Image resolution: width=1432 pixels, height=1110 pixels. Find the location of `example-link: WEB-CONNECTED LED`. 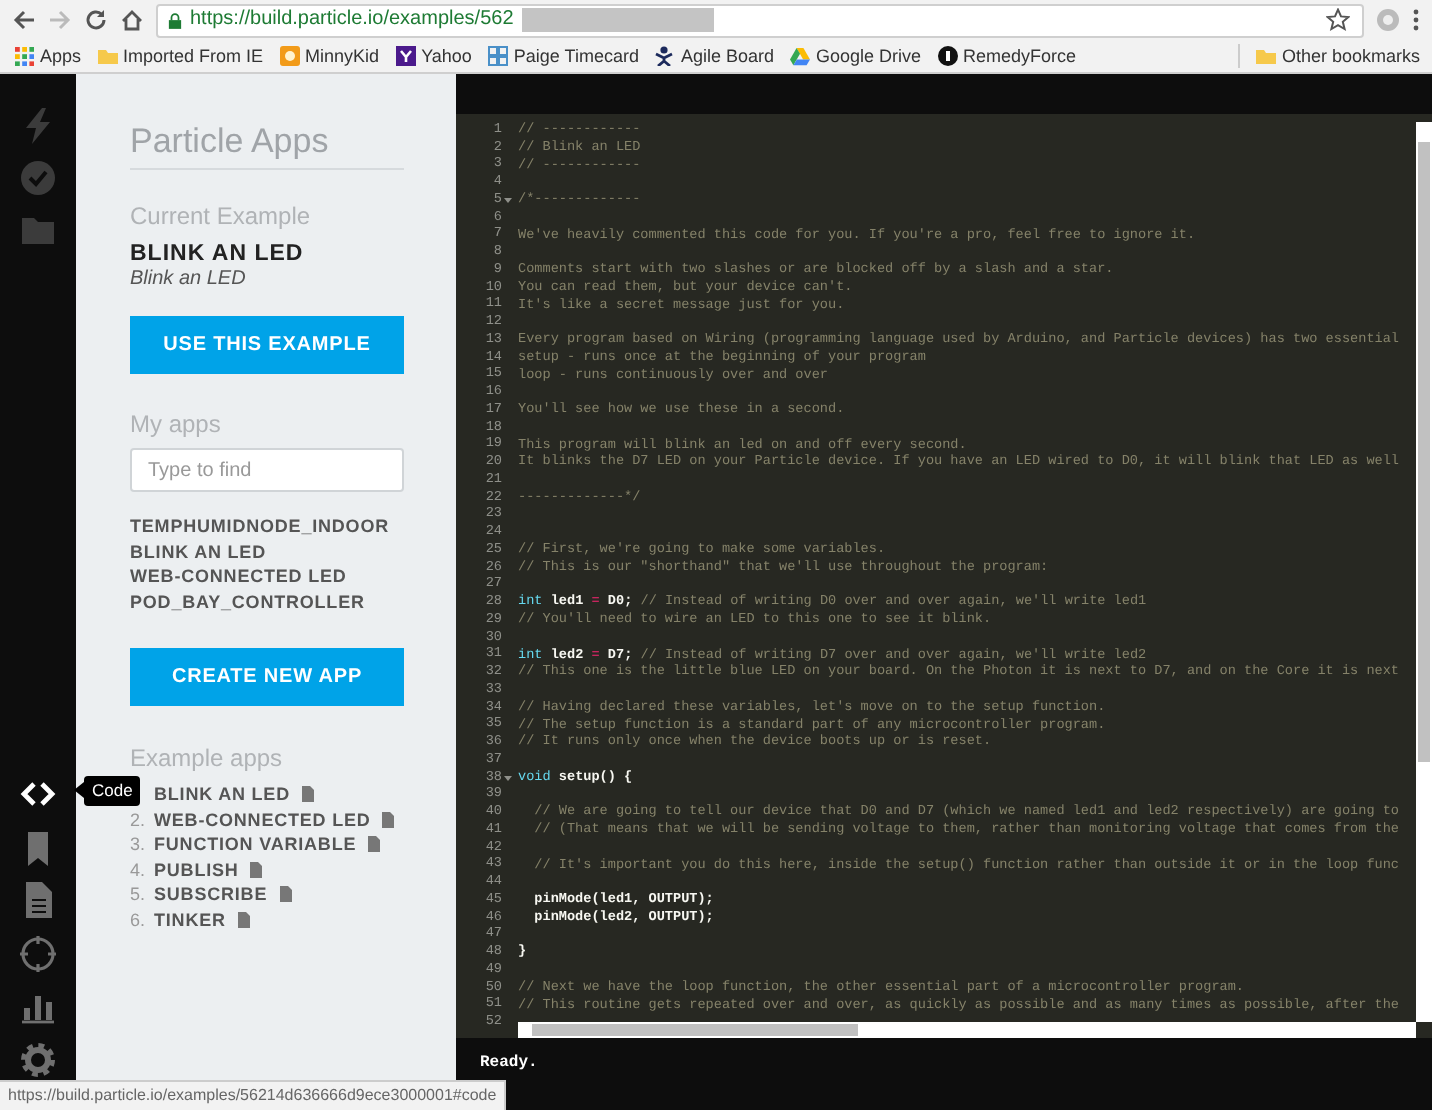

example-link: WEB-CONNECTED LED is located at coordinates (262, 819).